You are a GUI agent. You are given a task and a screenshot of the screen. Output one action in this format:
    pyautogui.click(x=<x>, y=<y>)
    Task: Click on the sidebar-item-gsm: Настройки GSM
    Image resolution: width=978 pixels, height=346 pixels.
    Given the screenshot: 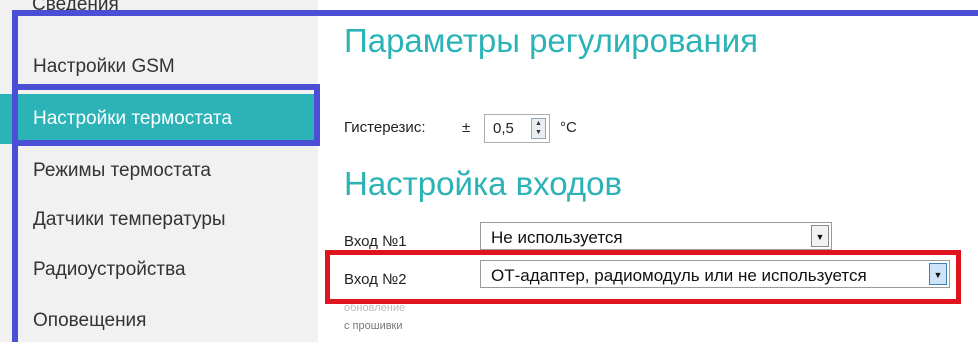 What is the action you would take?
    pyautogui.click(x=159, y=67)
    